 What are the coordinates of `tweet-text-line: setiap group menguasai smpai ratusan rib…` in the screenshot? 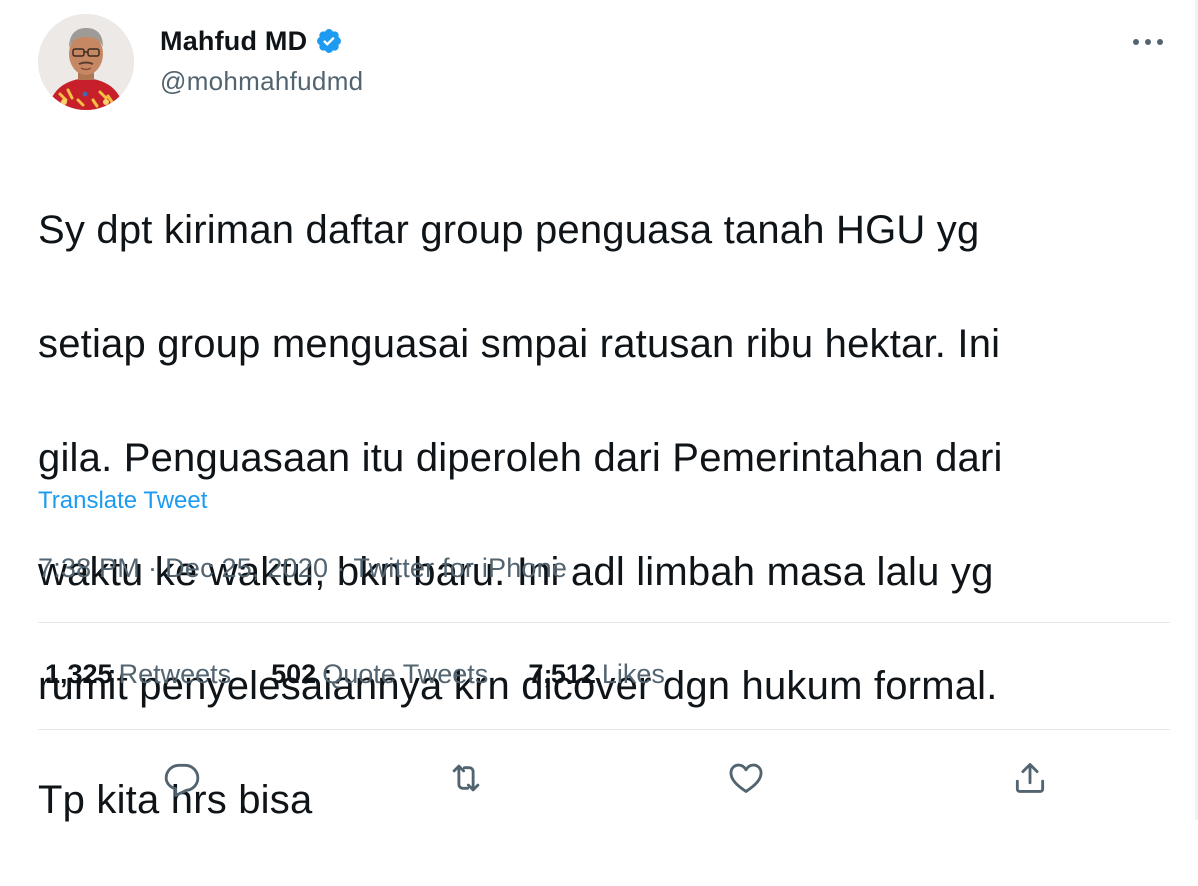 It's located at (519, 344).